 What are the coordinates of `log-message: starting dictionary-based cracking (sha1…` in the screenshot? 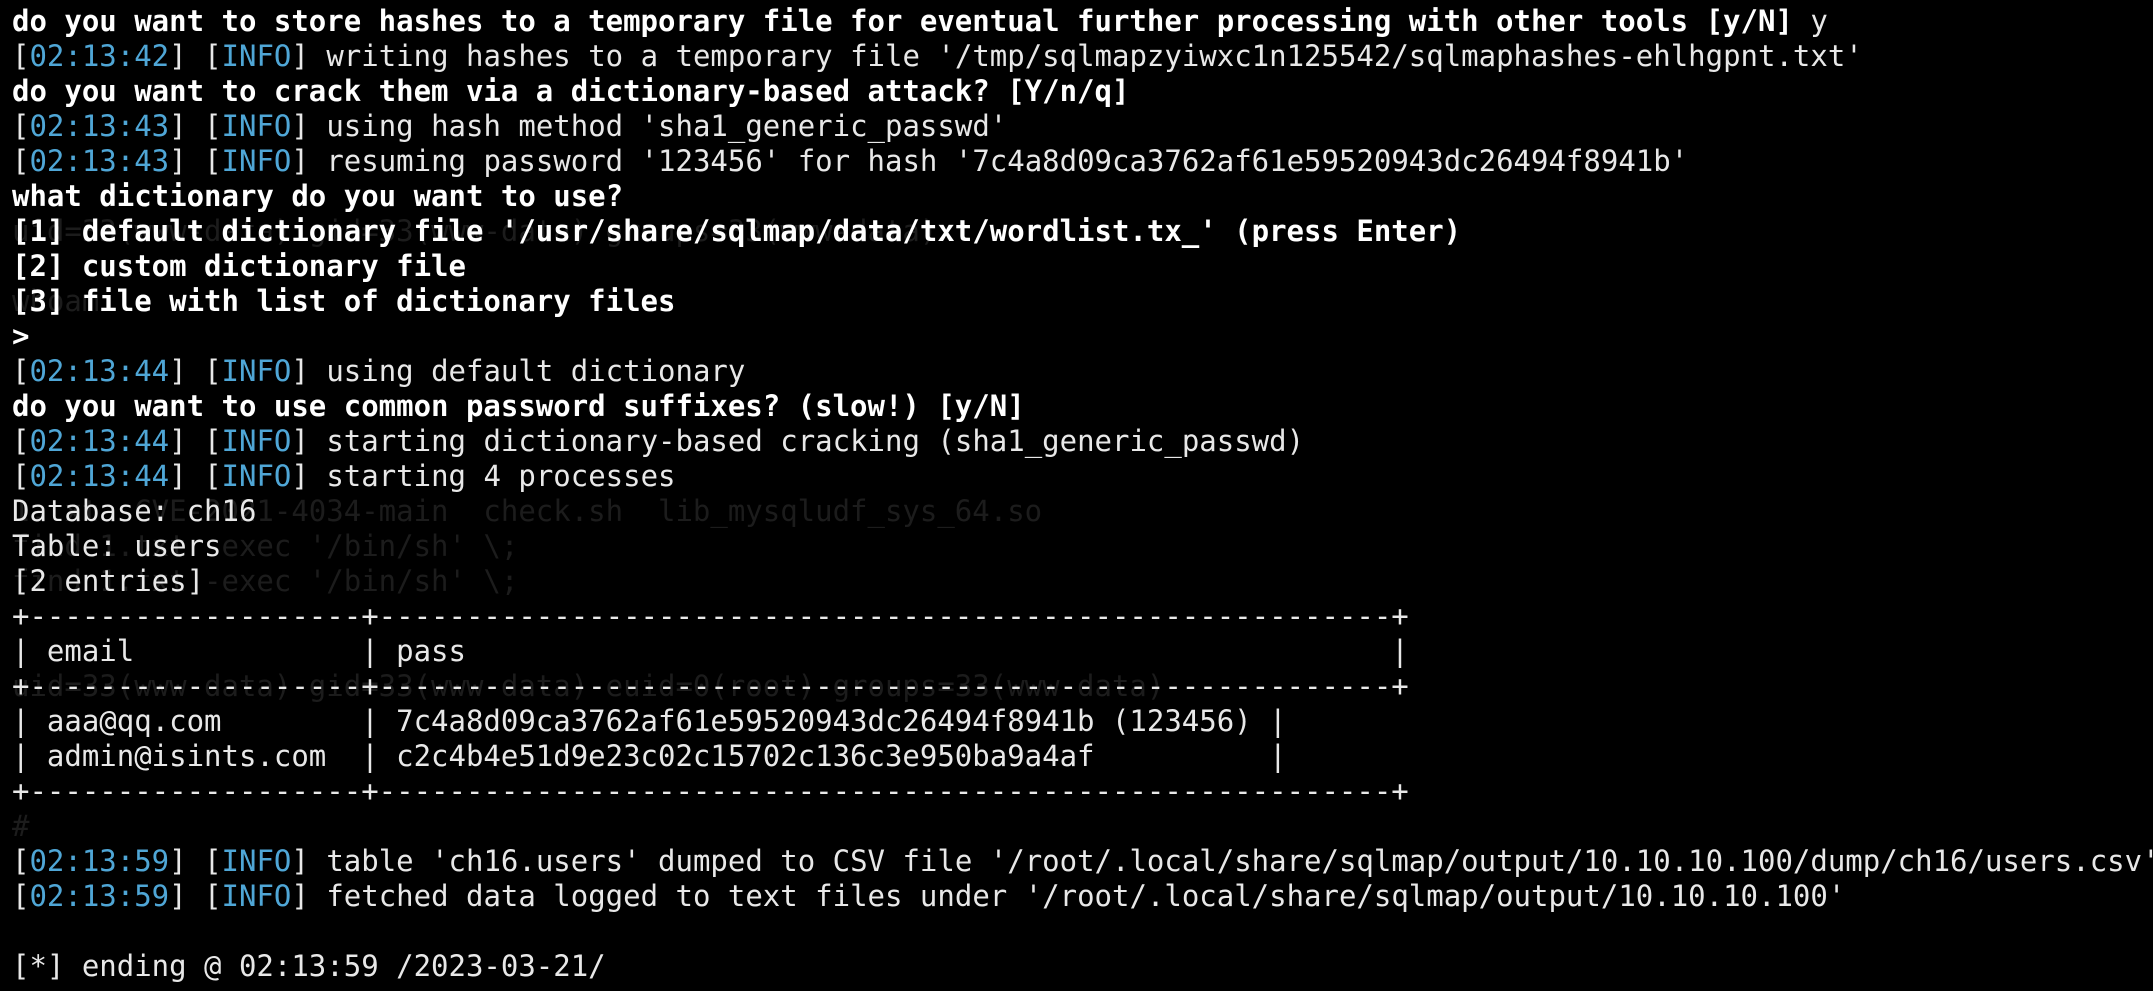 It's located at (815, 441).